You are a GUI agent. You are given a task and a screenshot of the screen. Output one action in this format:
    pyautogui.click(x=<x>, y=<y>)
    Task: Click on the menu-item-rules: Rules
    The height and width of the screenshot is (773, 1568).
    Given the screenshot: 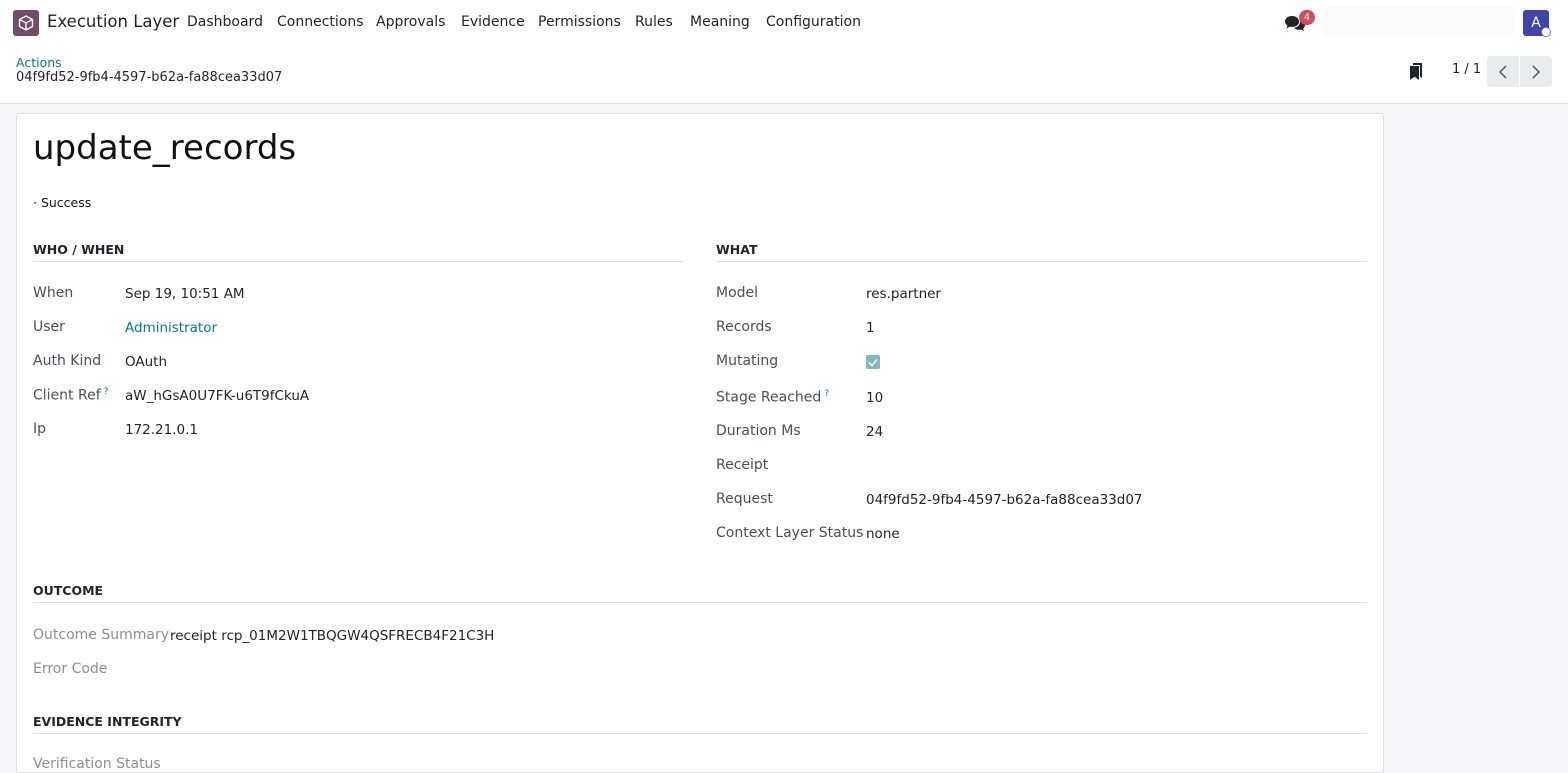 What is the action you would take?
    pyautogui.click(x=654, y=22)
    